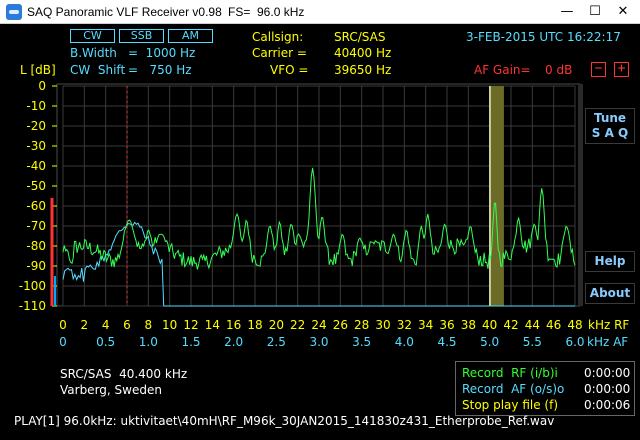 This screenshot has width=640, height=440. I want to click on af-tick-label: 2.0, so click(233, 342).